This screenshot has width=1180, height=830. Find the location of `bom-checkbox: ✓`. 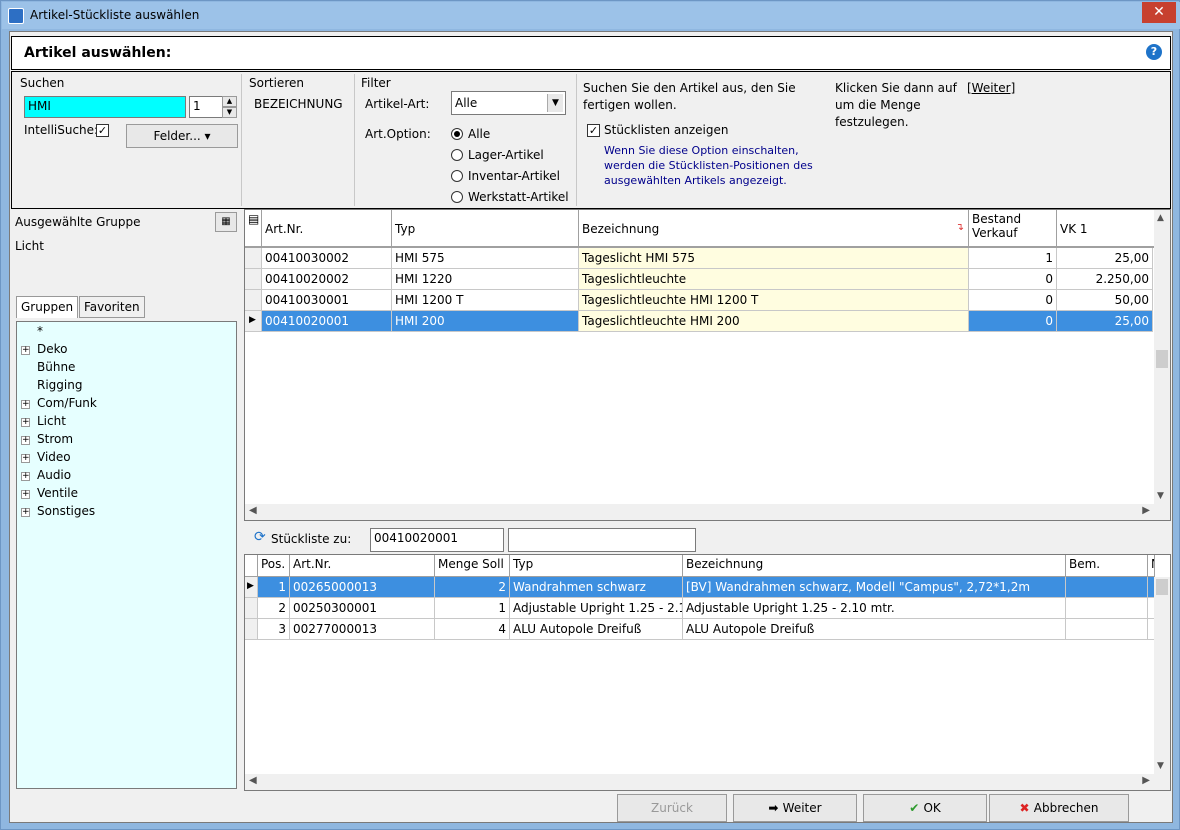

bom-checkbox: ✓ is located at coordinates (593, 130).